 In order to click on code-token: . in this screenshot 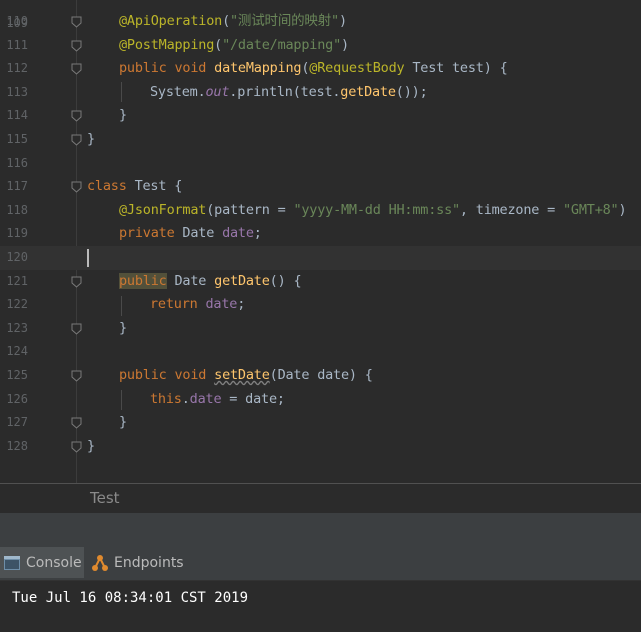, I will do `click(185, 398)`.